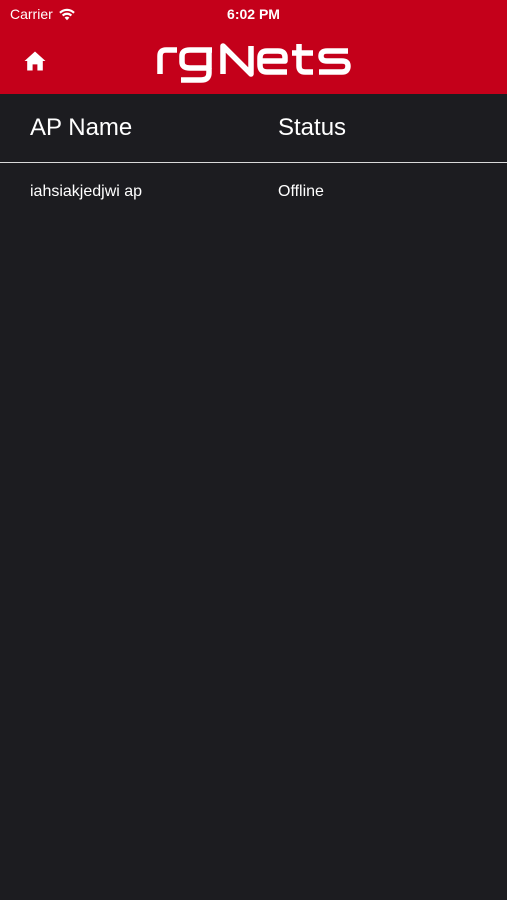 This screenshot has width=507, height=900. What do you see at coordinates (253, 128) in the screenshot?
I see `table-header: AP Name Status` at bounding box center [253, 128].